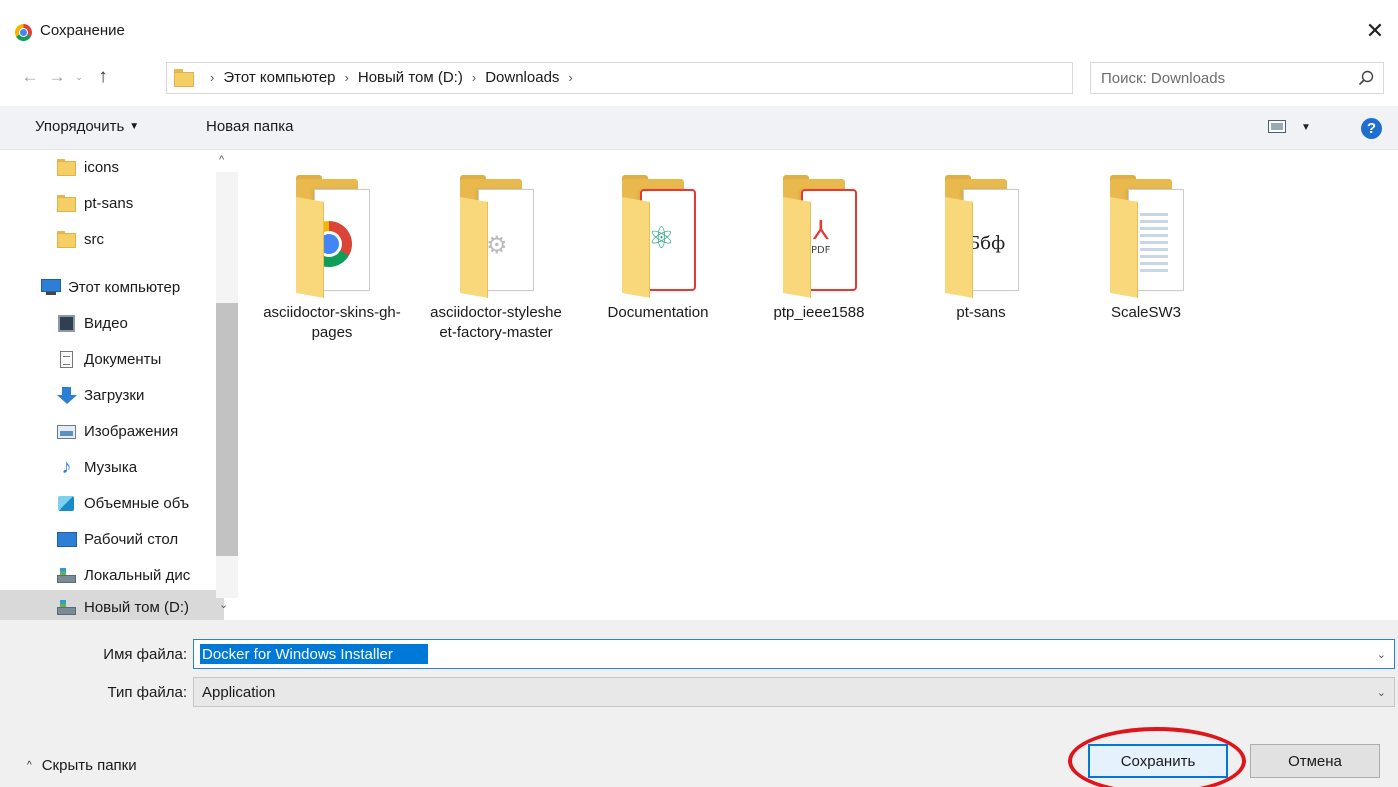 The height and width of the screenshot is (787, 1398). Describe the element at coordinates (106, 323) in the screenshot. I see `sidebar-item-label: Видео` at that location.